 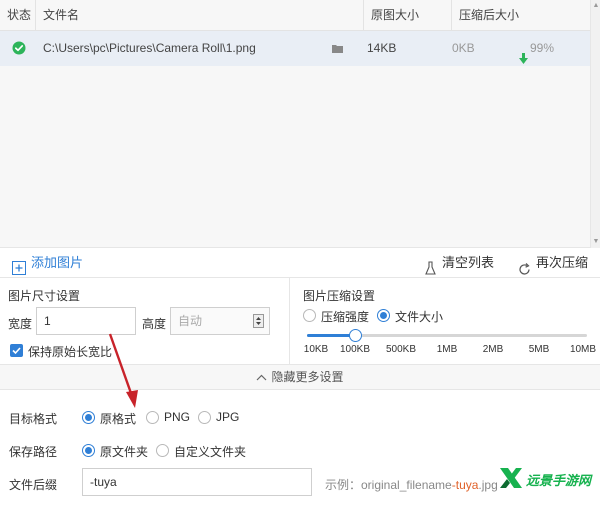 What do you see at coordinates (316, 349) in the screenshot?
I see `slider-tick-label: 10KB` at bounding box center [316, 349].